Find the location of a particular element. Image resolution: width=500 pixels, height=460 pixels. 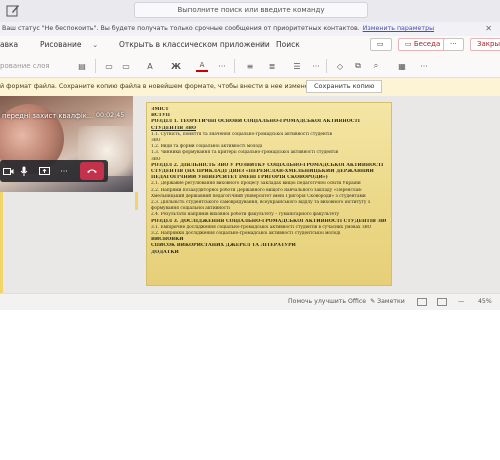

slide-sorter-icon is located at coordinates (442, 302).